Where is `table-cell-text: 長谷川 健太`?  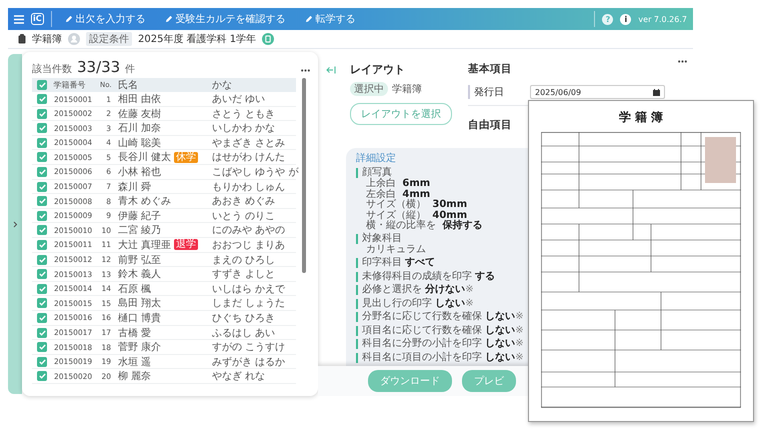 table-cell-text: 長谷川 健太 is located at coordinates (145, 157).